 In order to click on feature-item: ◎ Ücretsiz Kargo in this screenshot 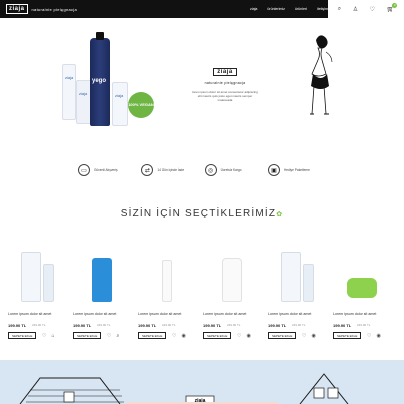, I will do `click(234, 170)`.